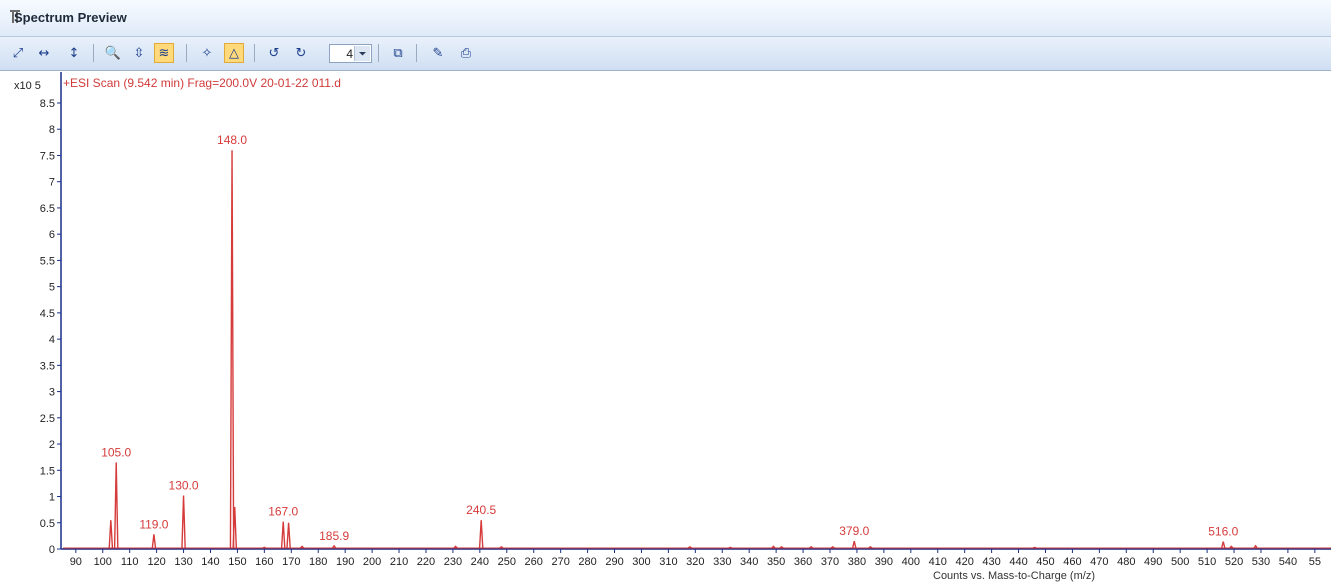 This screenshot has height=587, width=1331. Describe the element at coordinates (232, 140) in the screenshot. I see `peak-label: 148.0` at that location.